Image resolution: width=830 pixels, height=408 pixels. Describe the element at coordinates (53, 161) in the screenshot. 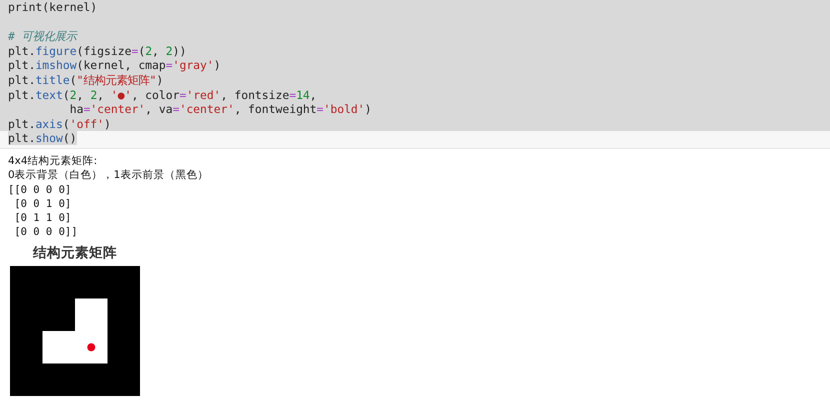

I see `output-line: 4x4结构元素矩阵:` at that location.